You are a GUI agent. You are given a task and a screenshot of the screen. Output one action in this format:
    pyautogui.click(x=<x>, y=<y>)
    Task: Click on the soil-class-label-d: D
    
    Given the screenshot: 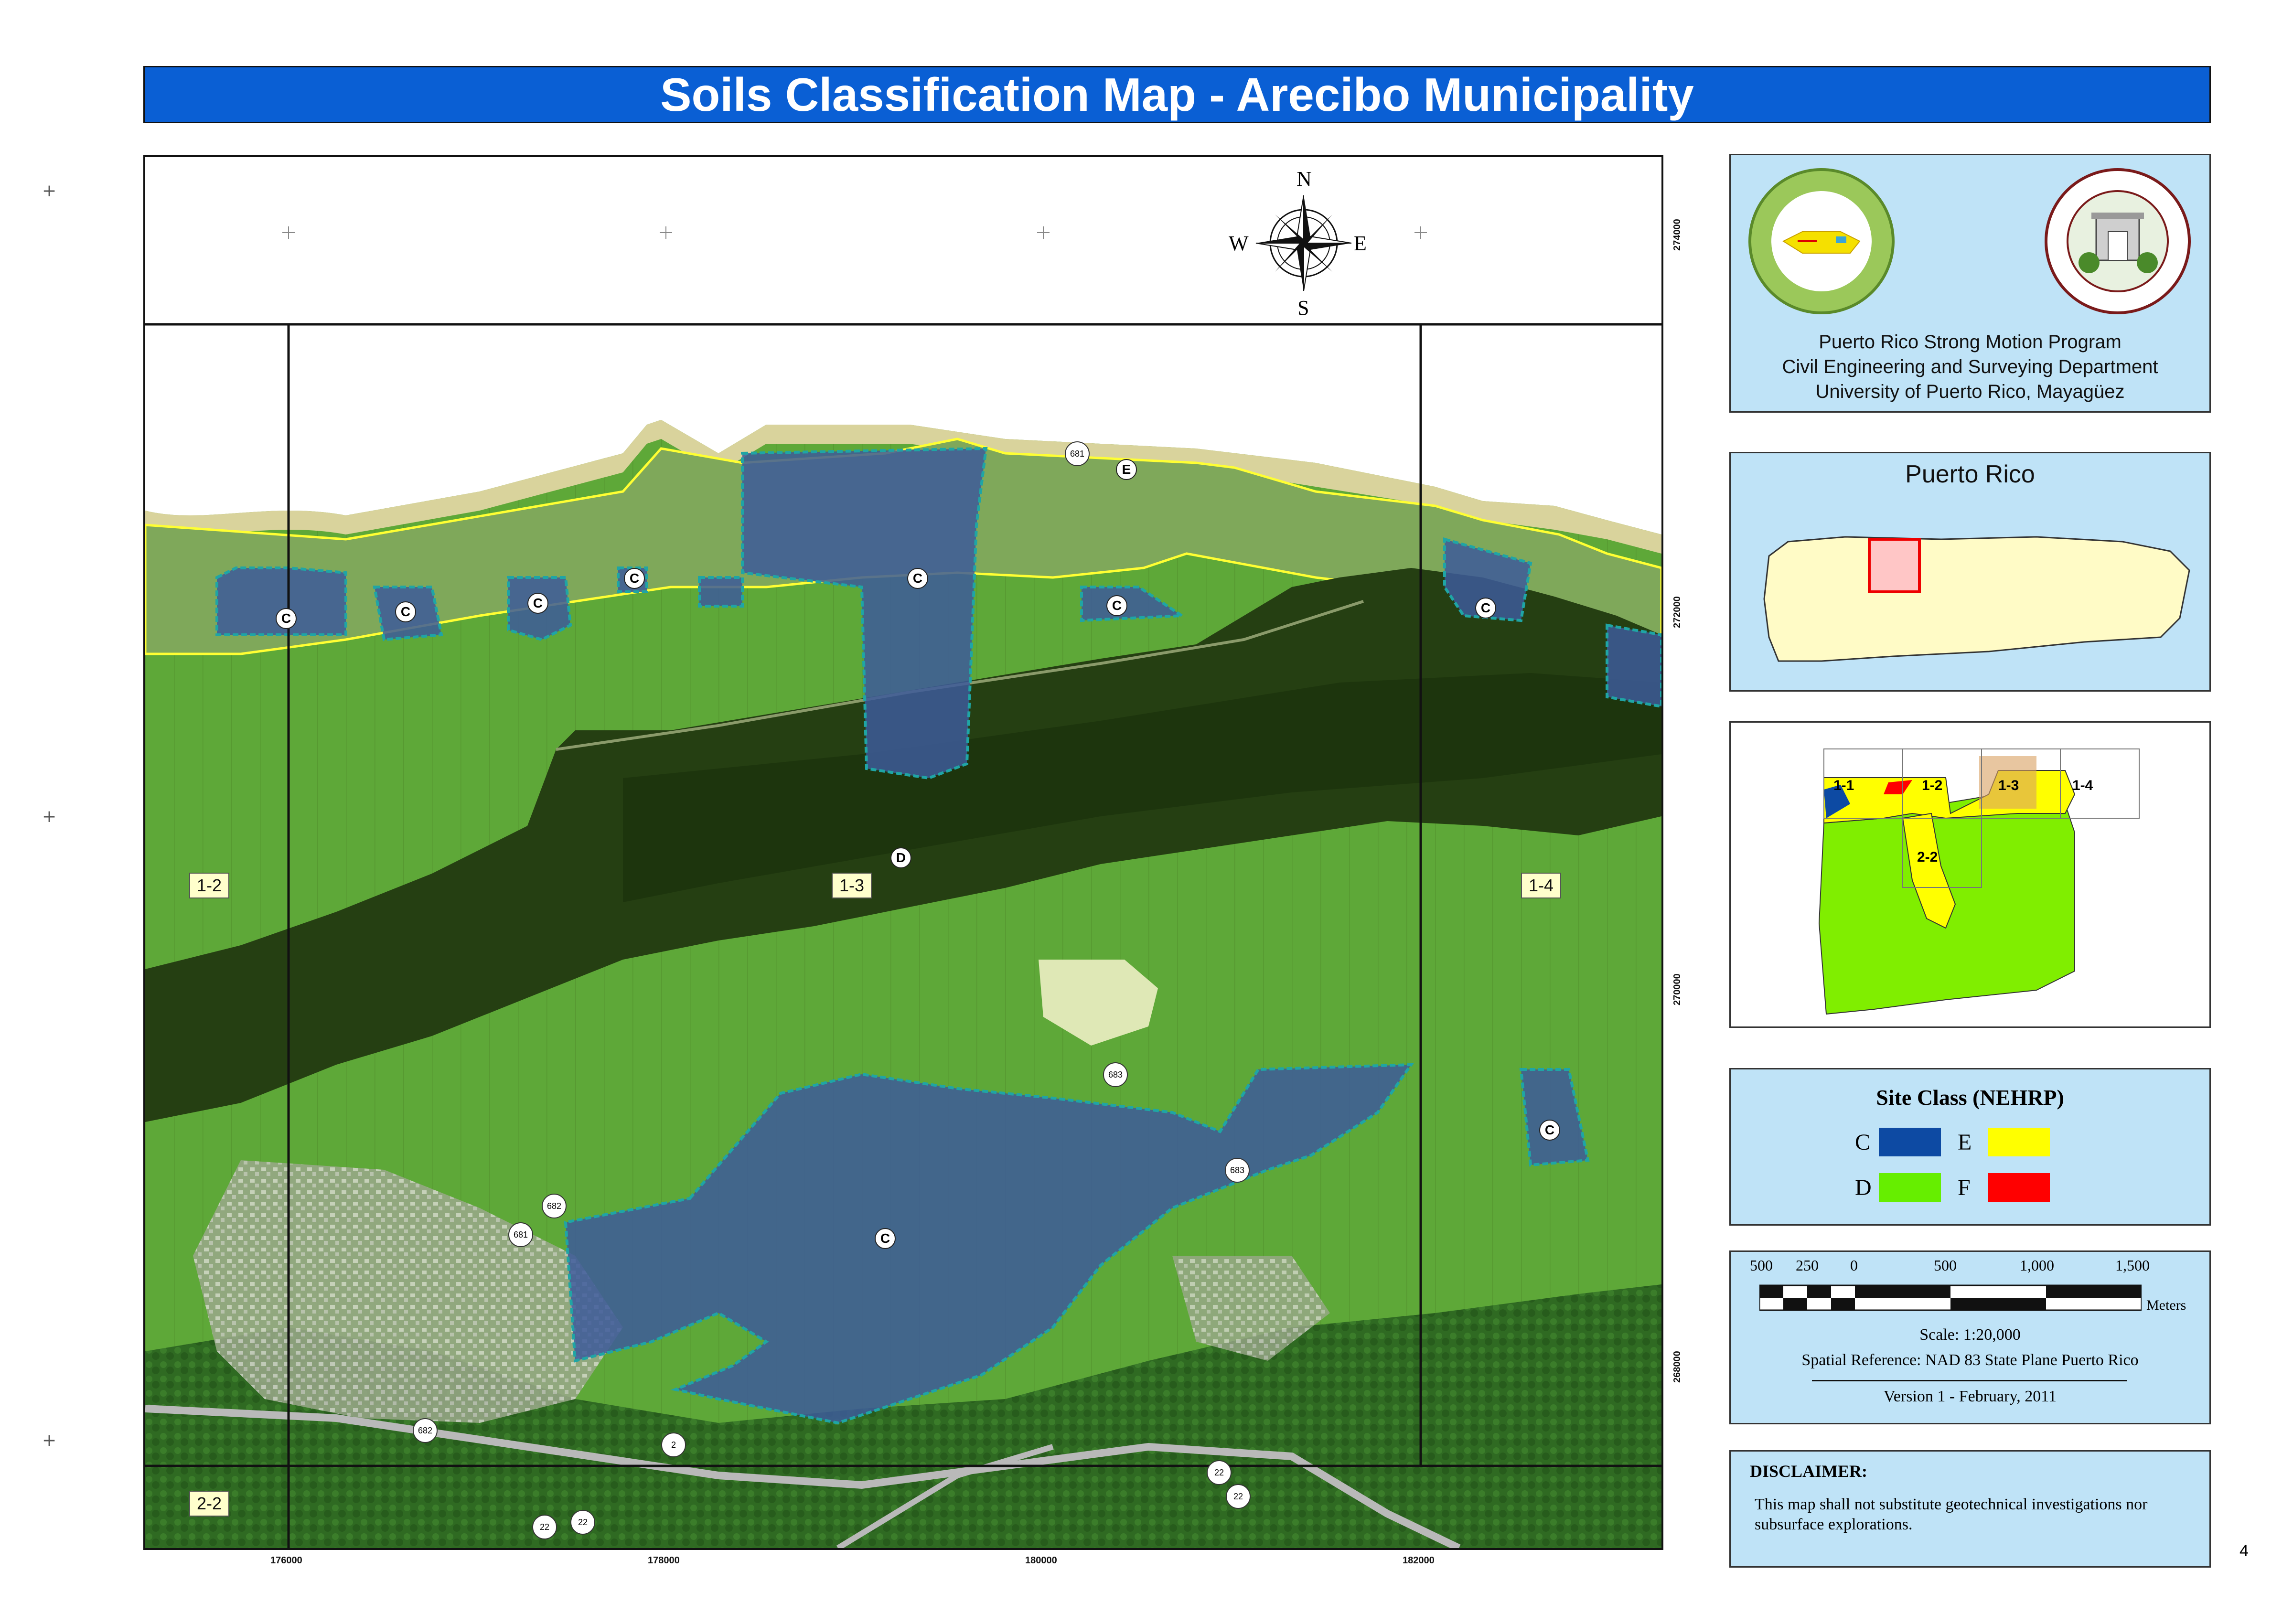 What is the action you would take?
    pyautogui.click(x=900, y=858)
    